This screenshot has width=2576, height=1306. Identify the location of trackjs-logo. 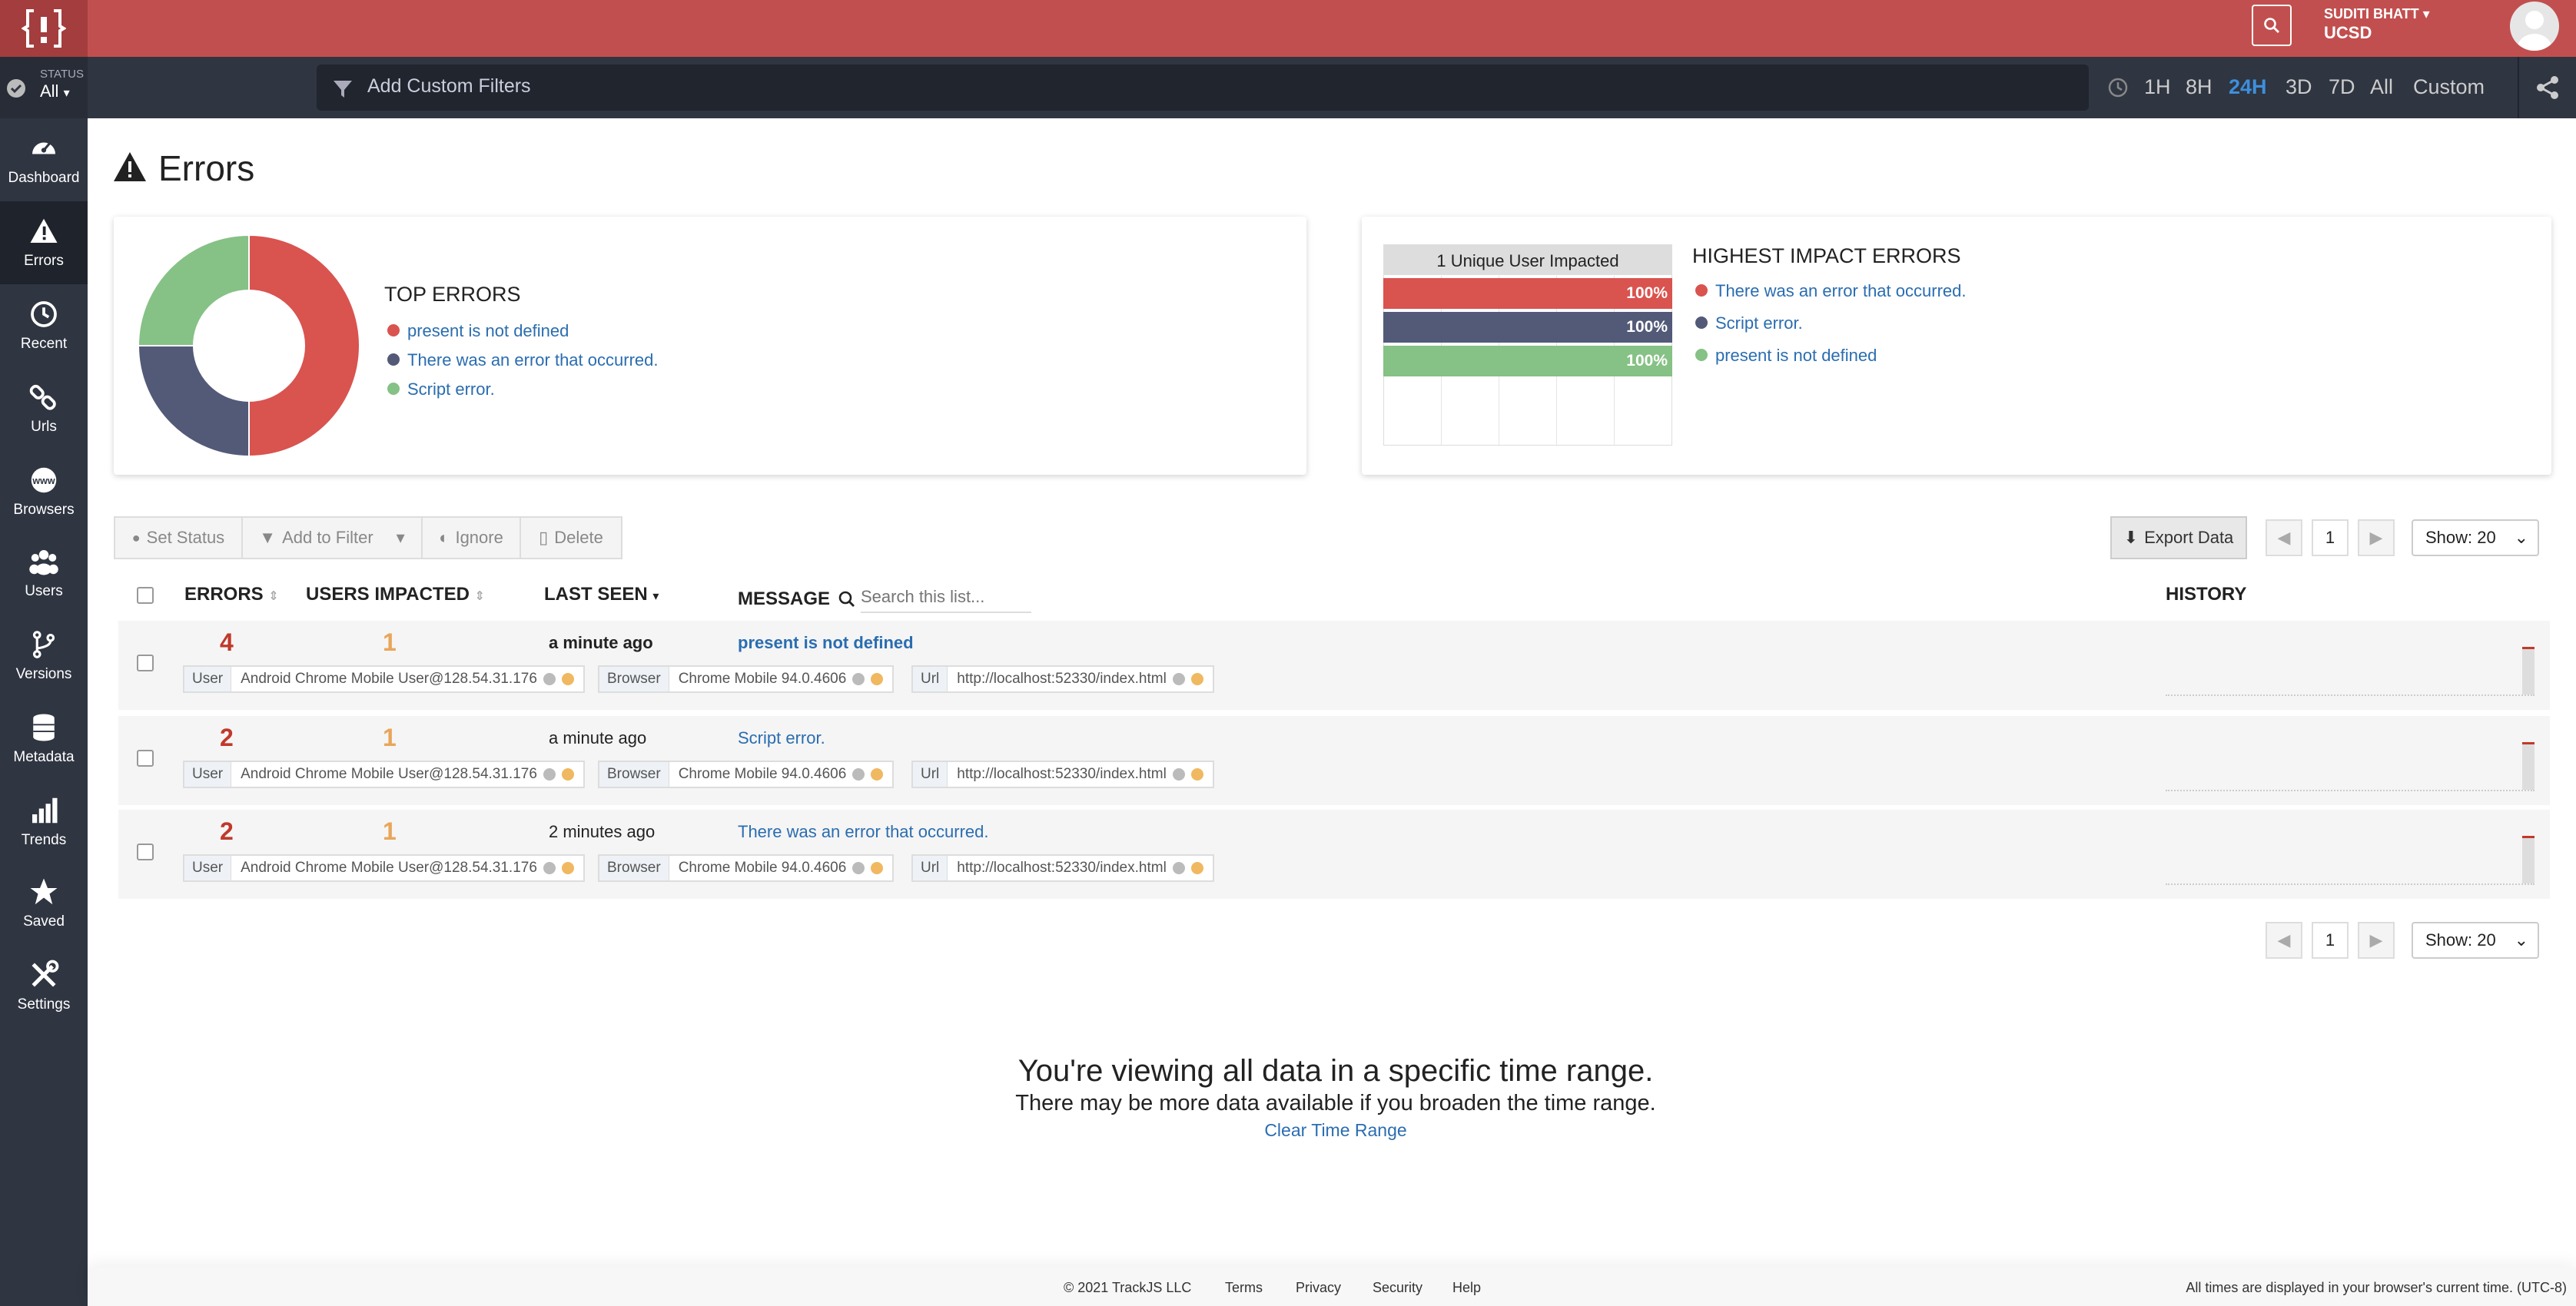
(44, 28).